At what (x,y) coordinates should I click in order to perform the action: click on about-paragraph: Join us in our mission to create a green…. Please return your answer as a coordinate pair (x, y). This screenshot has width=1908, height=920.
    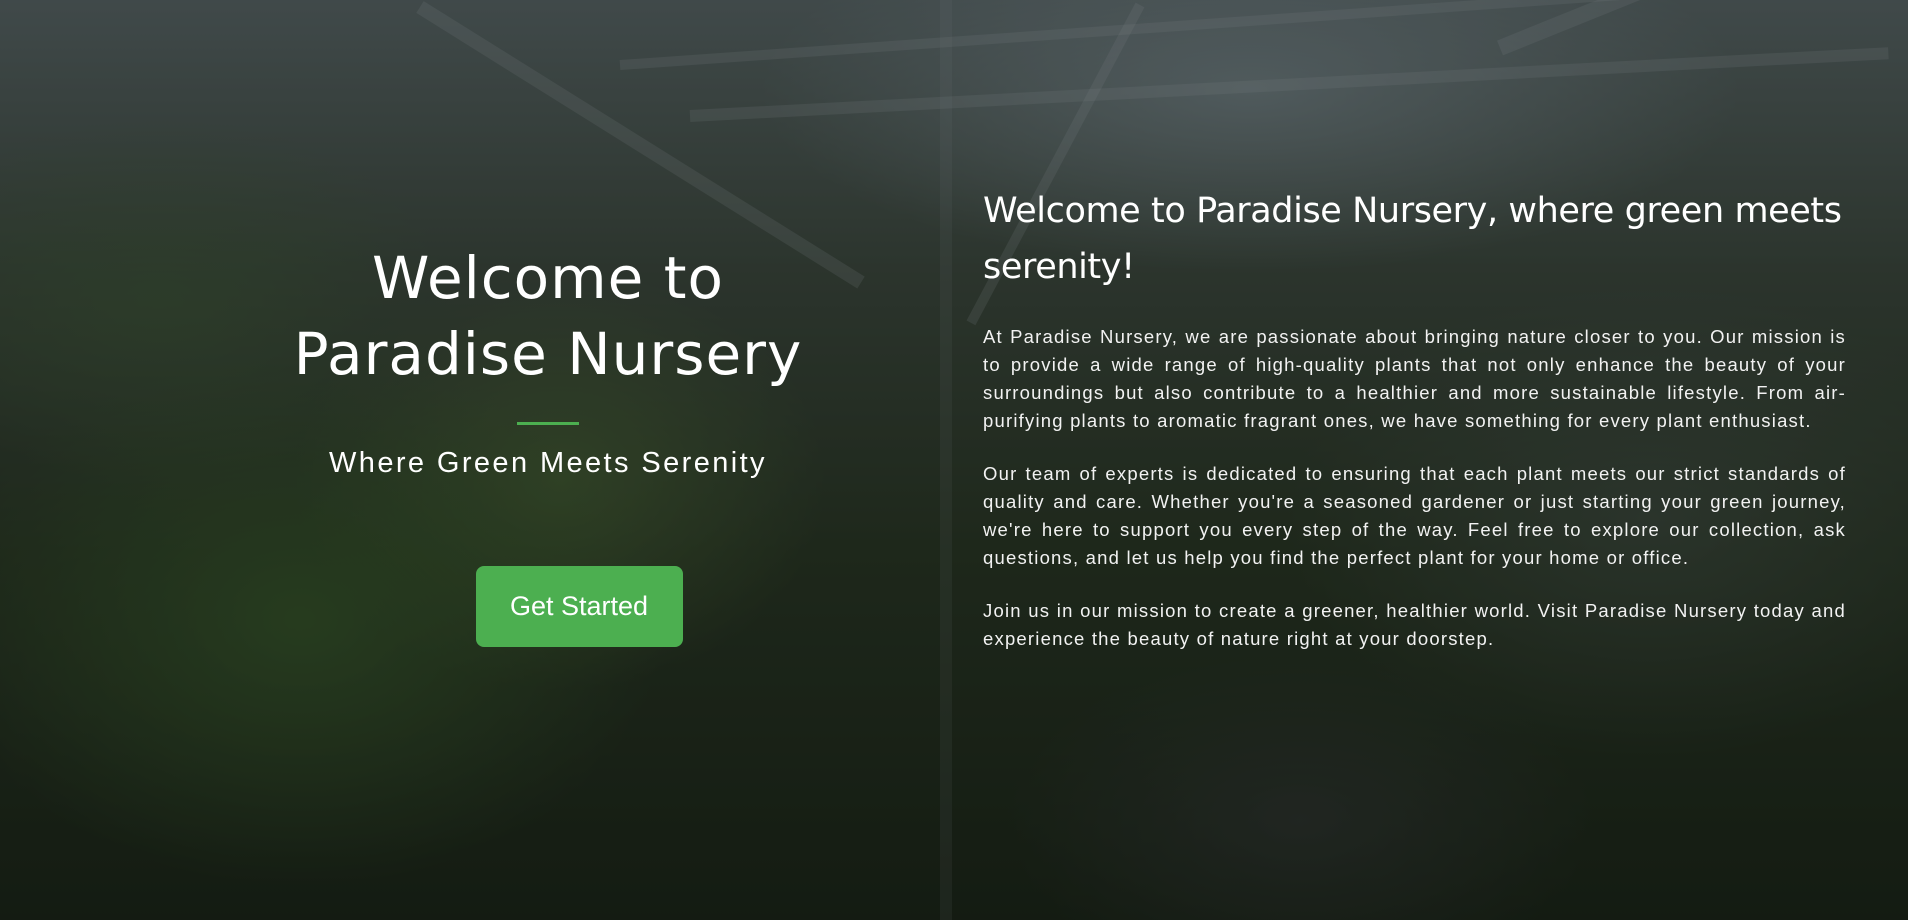
    Looking at the image, I should click on (1414, 624).